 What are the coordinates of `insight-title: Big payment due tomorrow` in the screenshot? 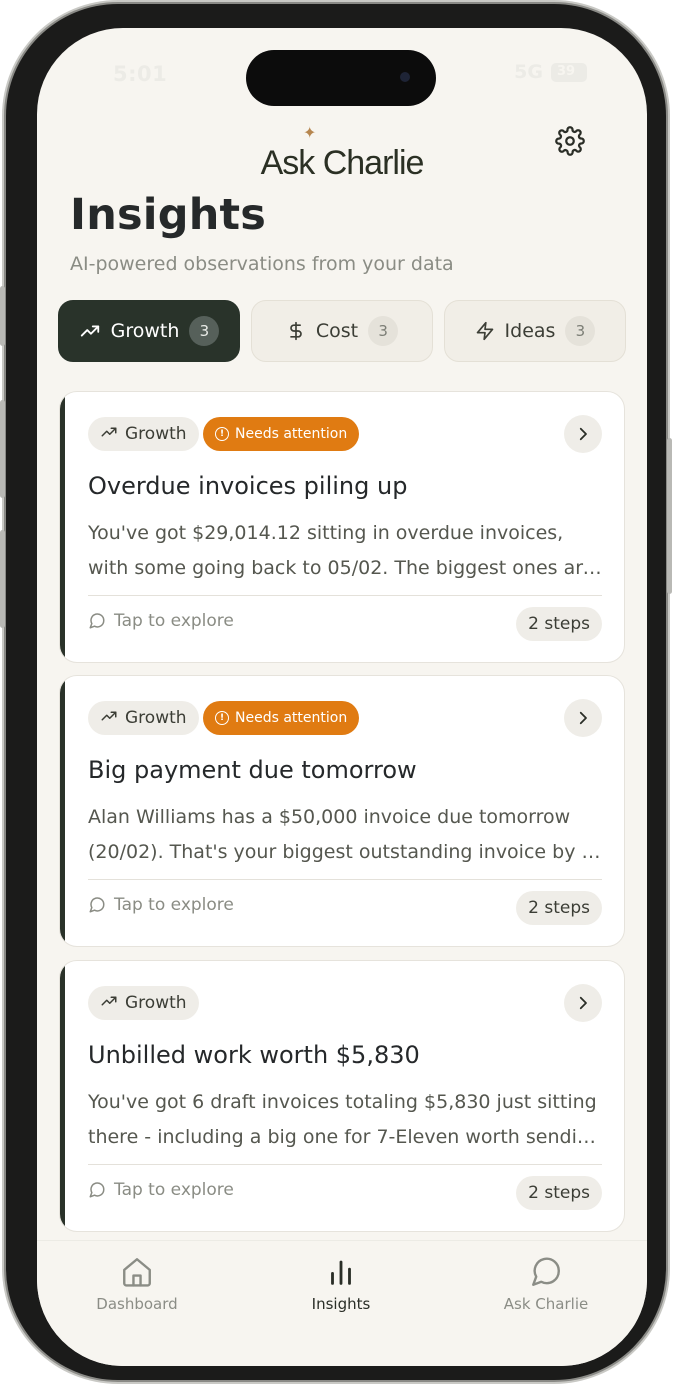 It's located at (252, 770).